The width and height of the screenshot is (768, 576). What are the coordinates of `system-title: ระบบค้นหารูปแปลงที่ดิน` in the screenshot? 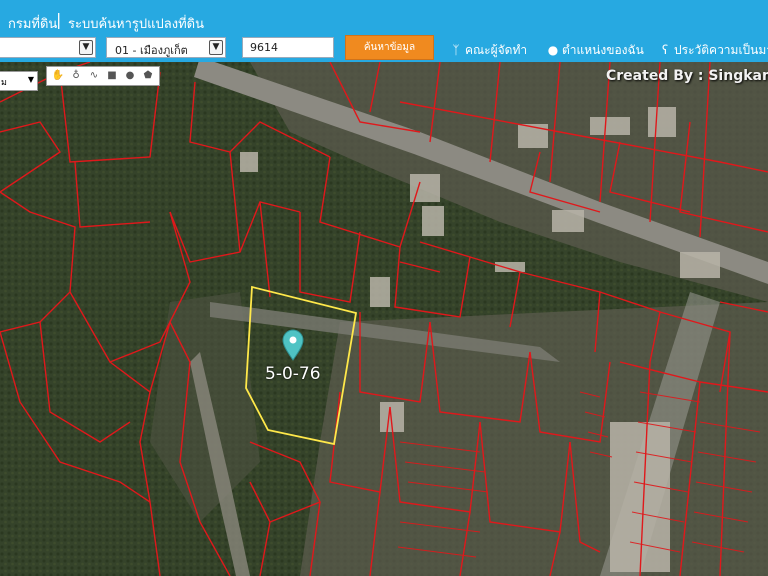 It's located at (136, 24).